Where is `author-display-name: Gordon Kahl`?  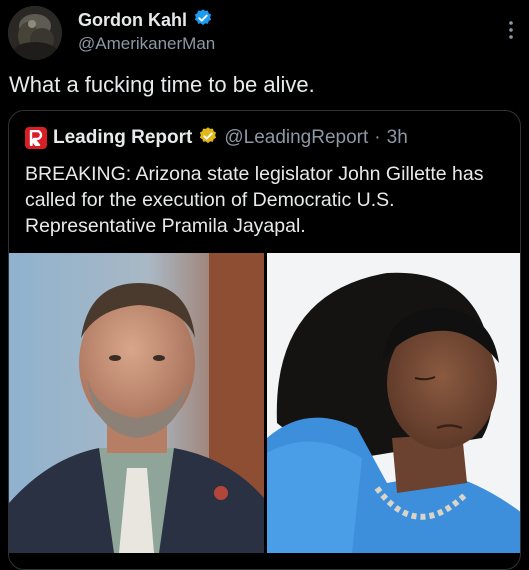
author-display-name: Gordon Kahl is located at coordinates (132, 20).